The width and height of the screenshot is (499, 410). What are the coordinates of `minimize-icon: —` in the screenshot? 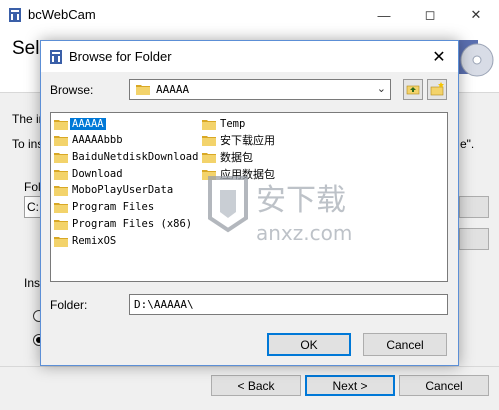 It's located at (384, 15).